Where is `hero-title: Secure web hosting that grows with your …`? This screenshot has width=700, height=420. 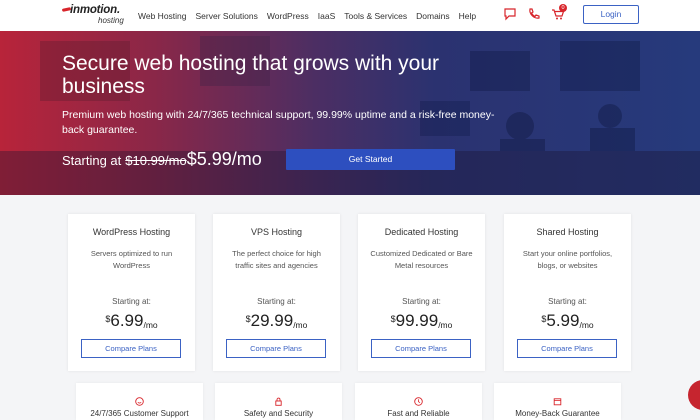
hero-title: Secure web hosting that grows with your … is located at coordinates (251, 75).